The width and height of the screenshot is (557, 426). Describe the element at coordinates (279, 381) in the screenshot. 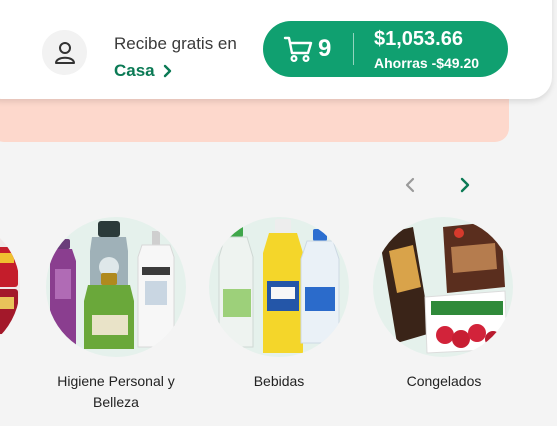

I see `category-label-beverages: Bebidas` at that location.